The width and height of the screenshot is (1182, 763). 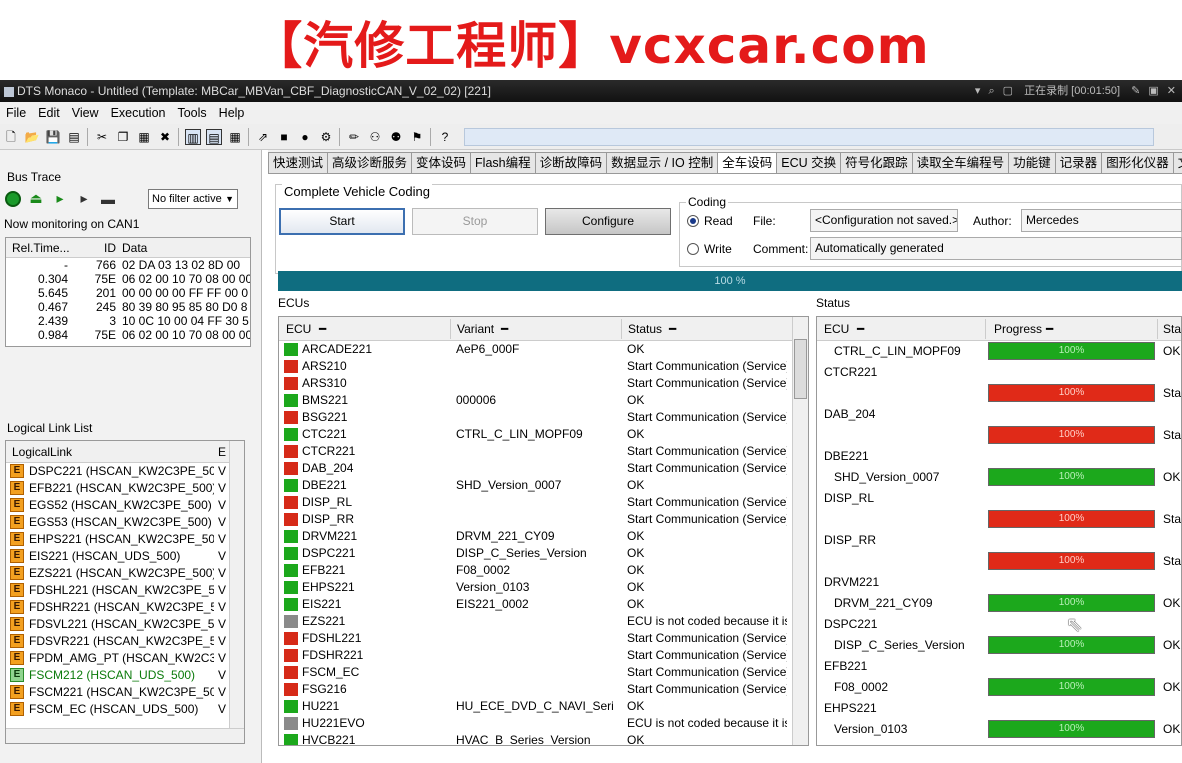 What do you see at coordinates (342, 221) in the screenshot?
I see `start-button: Start` at bounding box center [342, 221].